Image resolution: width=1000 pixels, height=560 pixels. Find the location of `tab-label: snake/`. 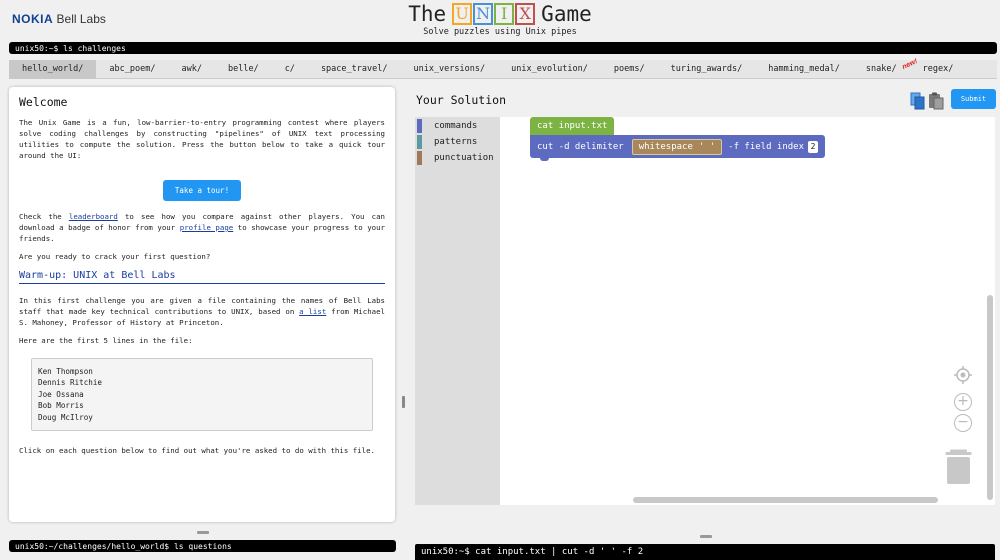

tab-label: snake/ is located at coordinates (881, 68).